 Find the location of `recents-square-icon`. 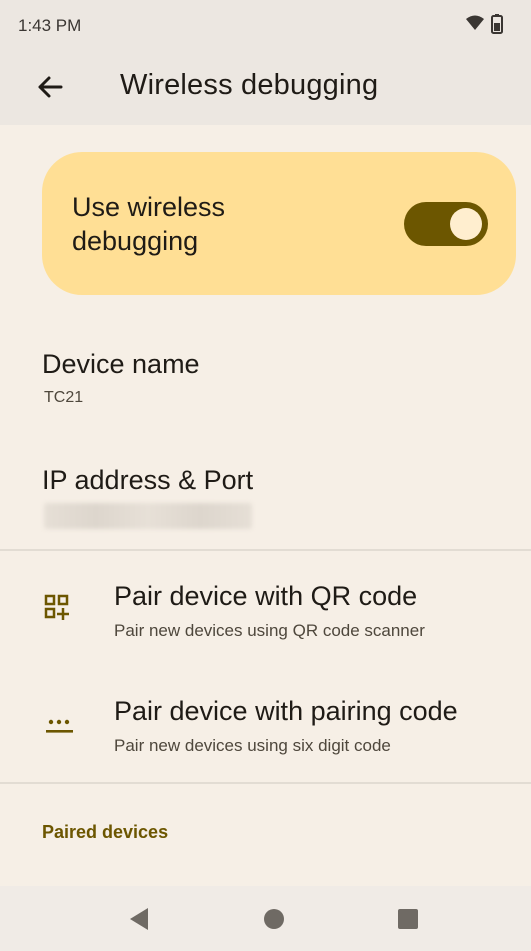

recents-square-icon is located at coordinates (408, 919).